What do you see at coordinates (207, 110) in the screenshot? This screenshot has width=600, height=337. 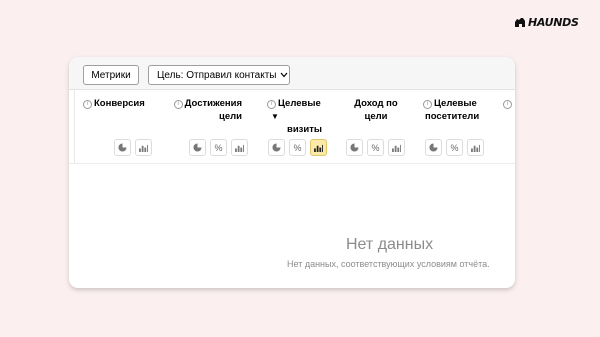 I see `column-header-goal-reaches: i Достижения цели` at bounding box center [207, 110].